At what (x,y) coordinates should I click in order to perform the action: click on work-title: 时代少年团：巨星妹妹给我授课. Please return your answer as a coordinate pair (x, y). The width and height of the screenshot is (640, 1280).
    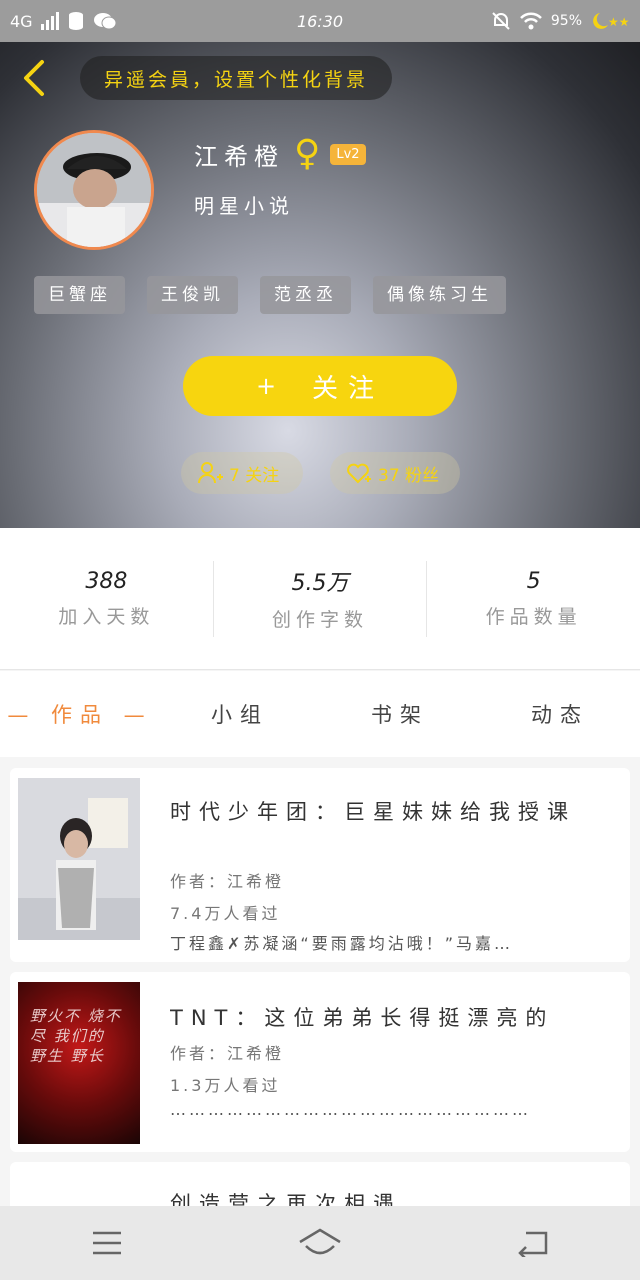
    Looking at the image, I should click on (373, 812).